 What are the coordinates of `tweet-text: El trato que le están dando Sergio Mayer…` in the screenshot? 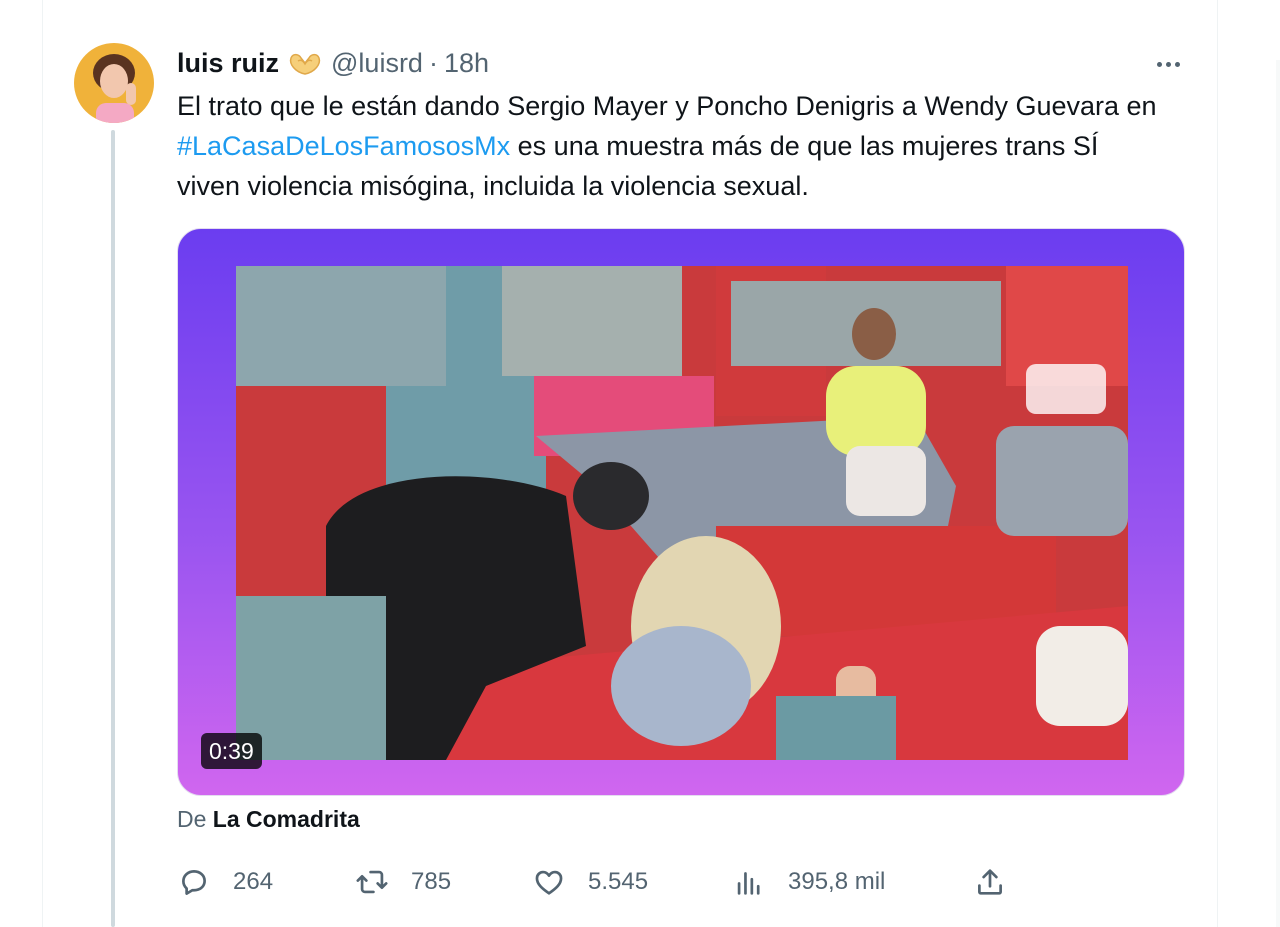 It's located at (672, 146).